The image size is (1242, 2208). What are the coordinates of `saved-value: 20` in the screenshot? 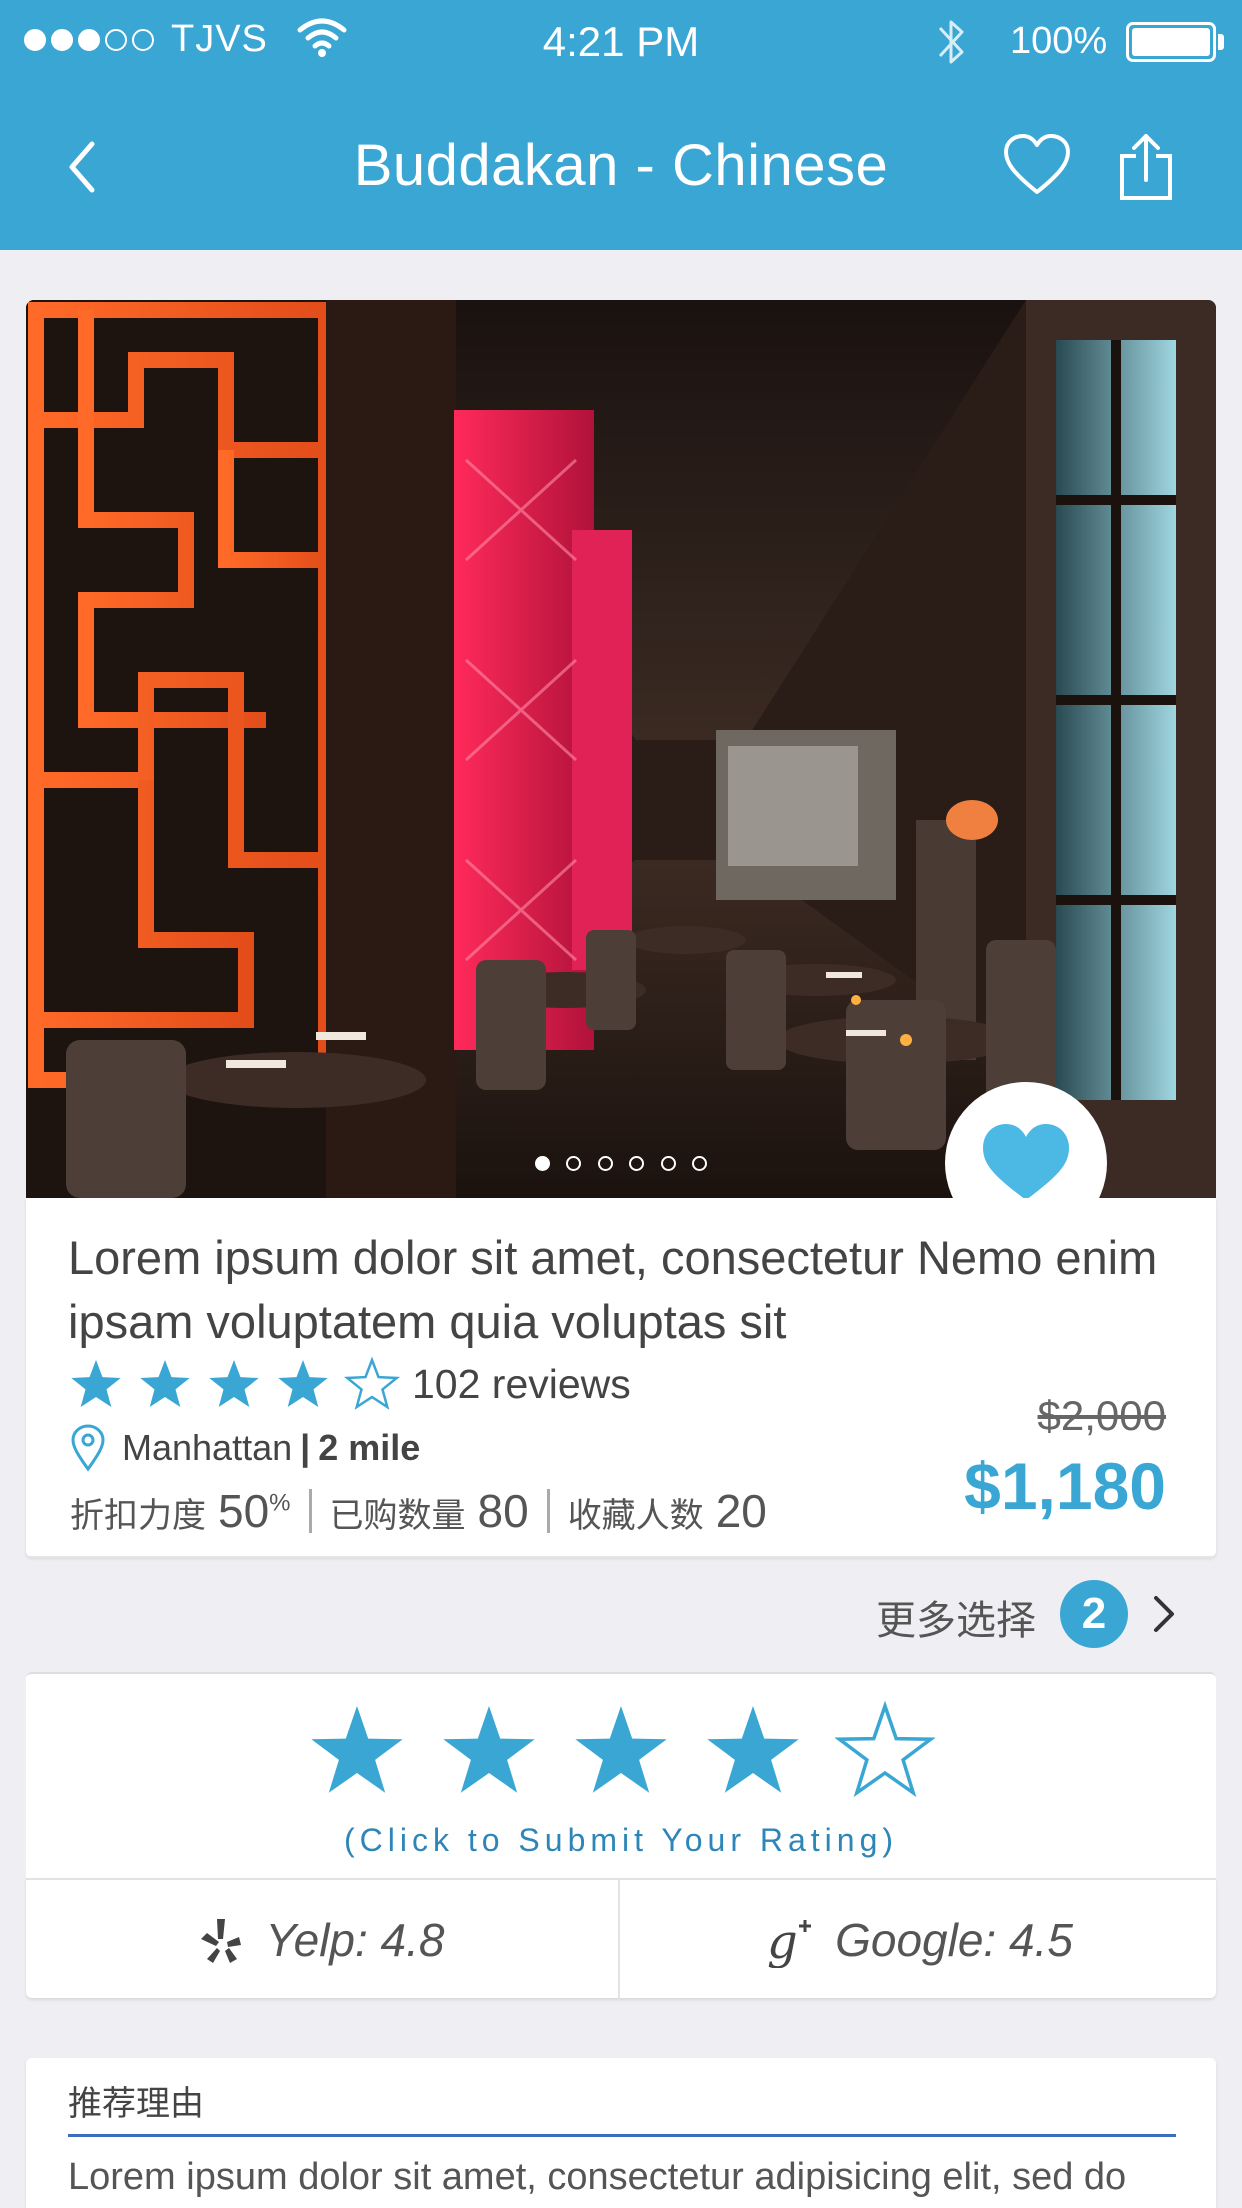 It's located at (741, 1511).